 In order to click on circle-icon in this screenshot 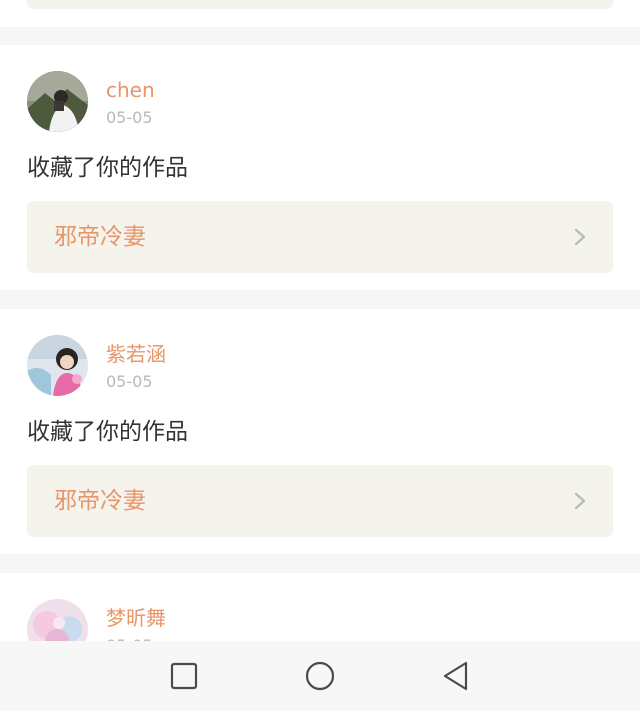, I will do `click(320, 676)`.